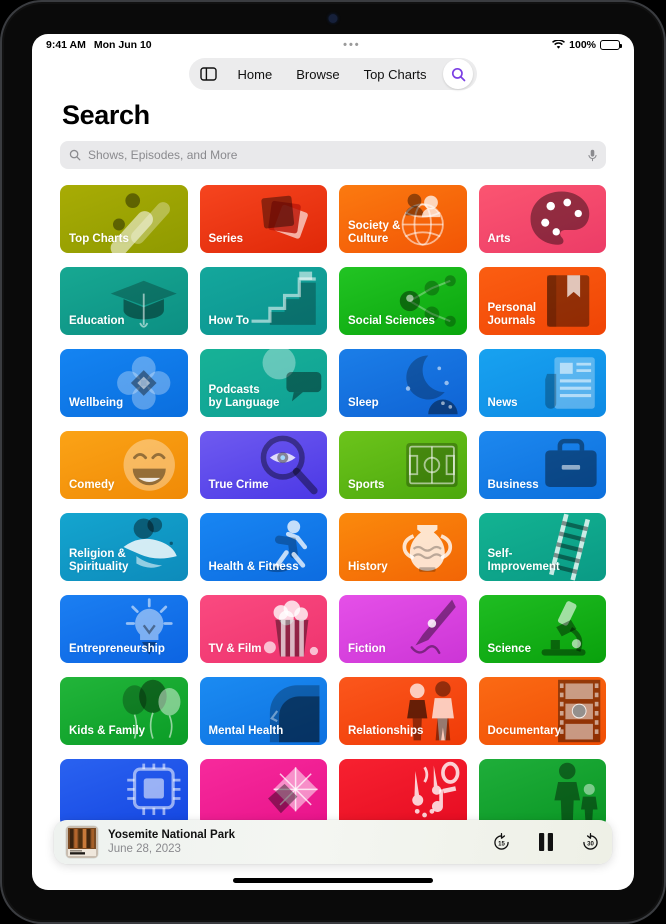 This screenshot has width=666, height=924. Describe the element at coordinates (124, 547) in the screenshot. I see `category-tile-religion-spirituality: Religion & Spirituality` at that location.